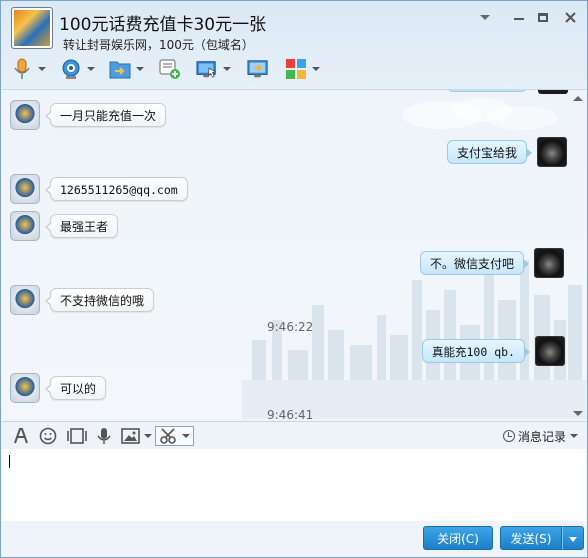  I want to click on message-item: 不支持微信的哦, so click(82, 300).